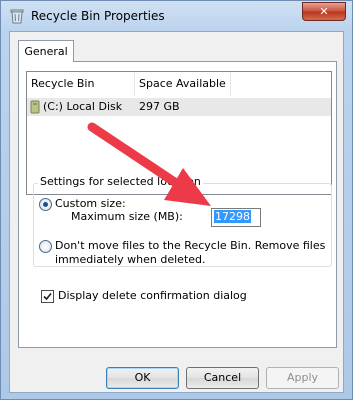 The width and height of the screenshot is (353, 400). What do you see at coordinates (120, 181) in the screenshot?
I see `settings-group-label: Settings for selected location` at bounding box center [120, 181].